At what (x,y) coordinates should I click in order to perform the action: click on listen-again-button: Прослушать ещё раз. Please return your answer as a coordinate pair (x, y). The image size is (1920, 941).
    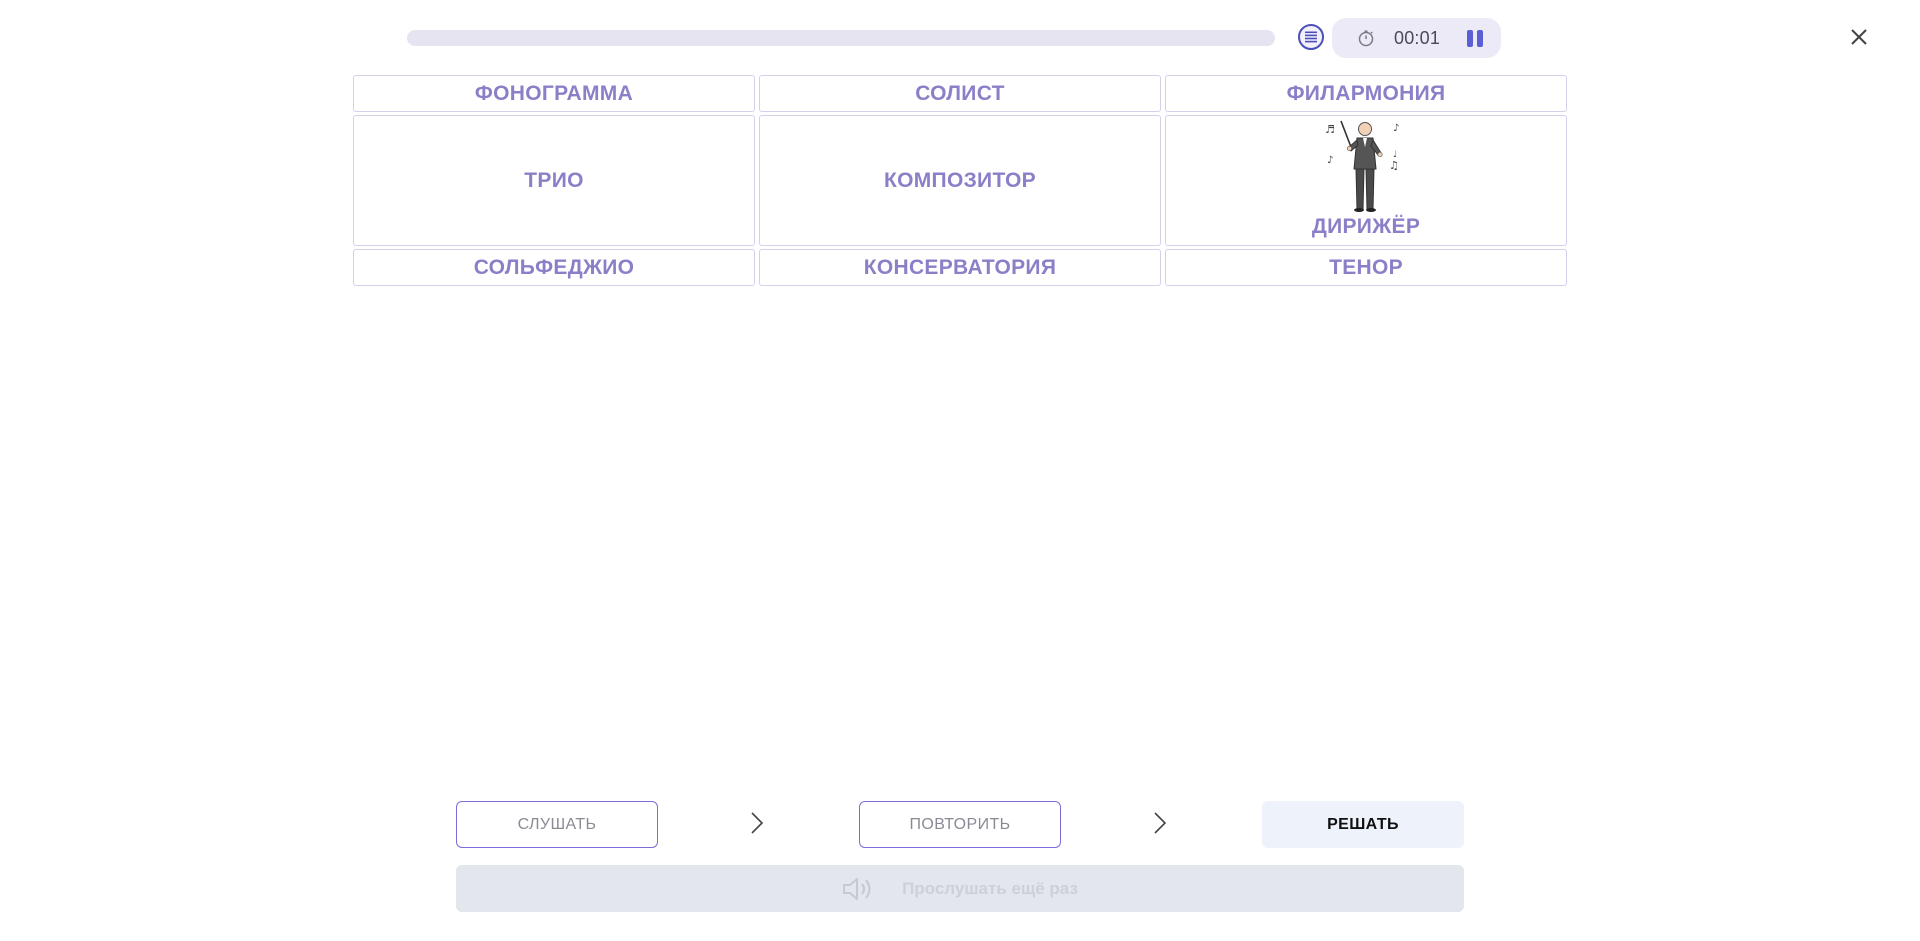
    Looking at the image, I should click on (960, 888).